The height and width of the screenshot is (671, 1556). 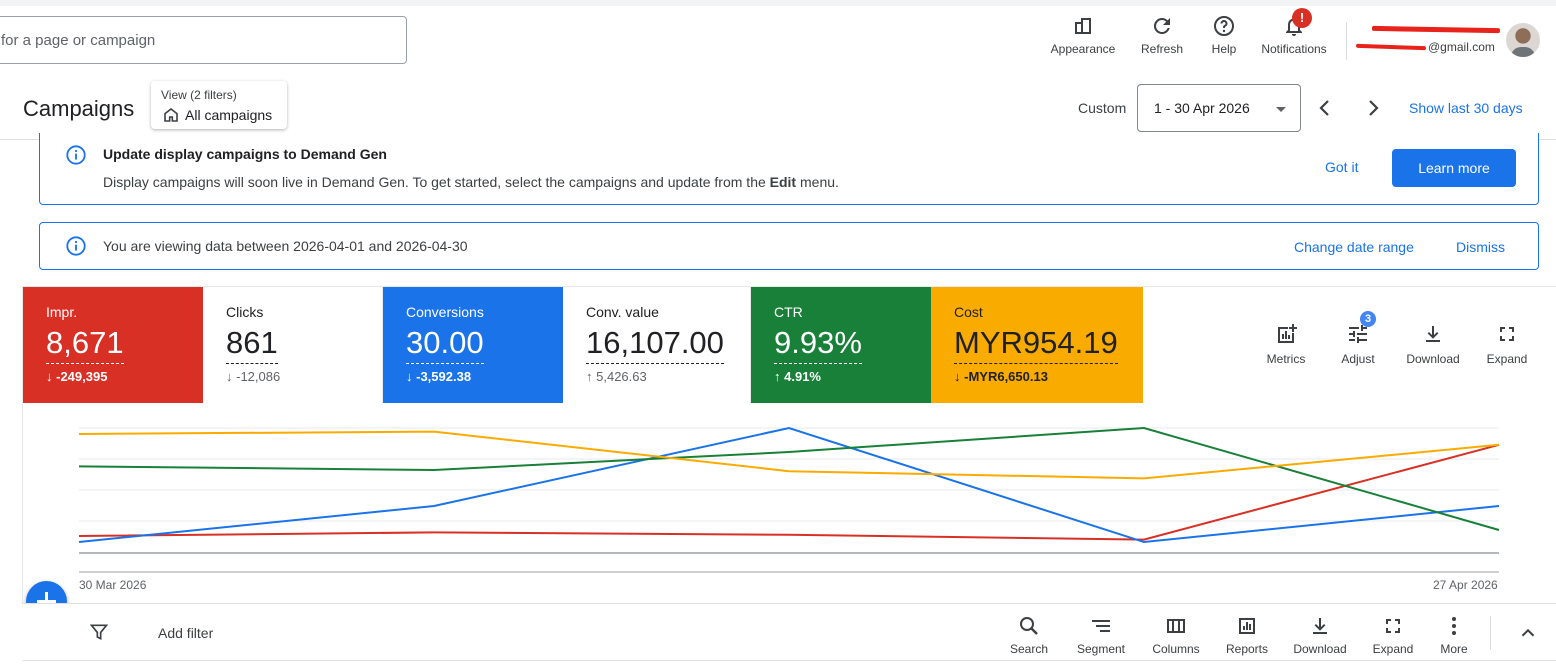 I want to click on appearance-button: Appearance, so click(x=1083, y=37).